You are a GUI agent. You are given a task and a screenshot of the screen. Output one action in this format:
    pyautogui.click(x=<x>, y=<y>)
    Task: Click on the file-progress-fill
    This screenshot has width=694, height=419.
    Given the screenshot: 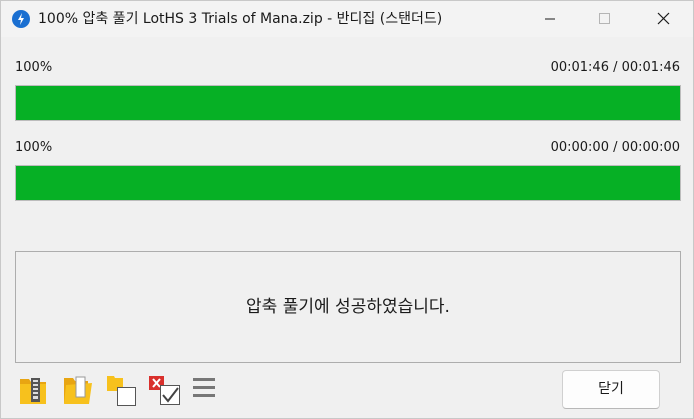 What is the action you would take?
    pyautogui.click(x=348, y=183)
    